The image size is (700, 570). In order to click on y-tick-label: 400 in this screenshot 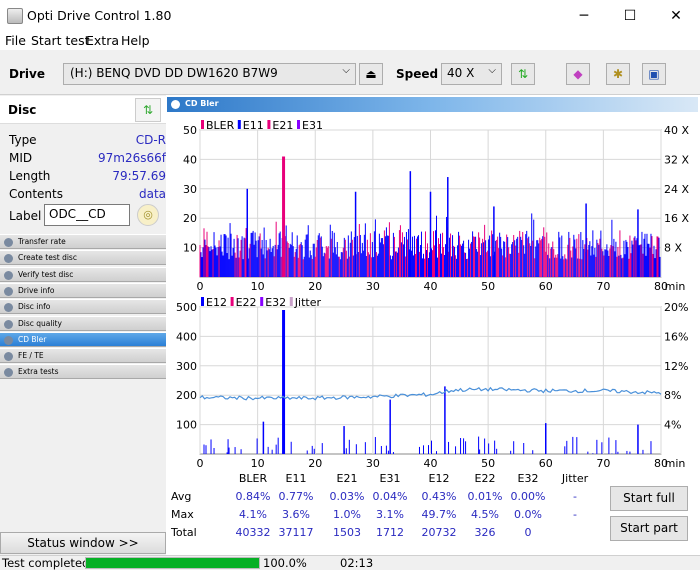, I will do `click(186, 336)`.